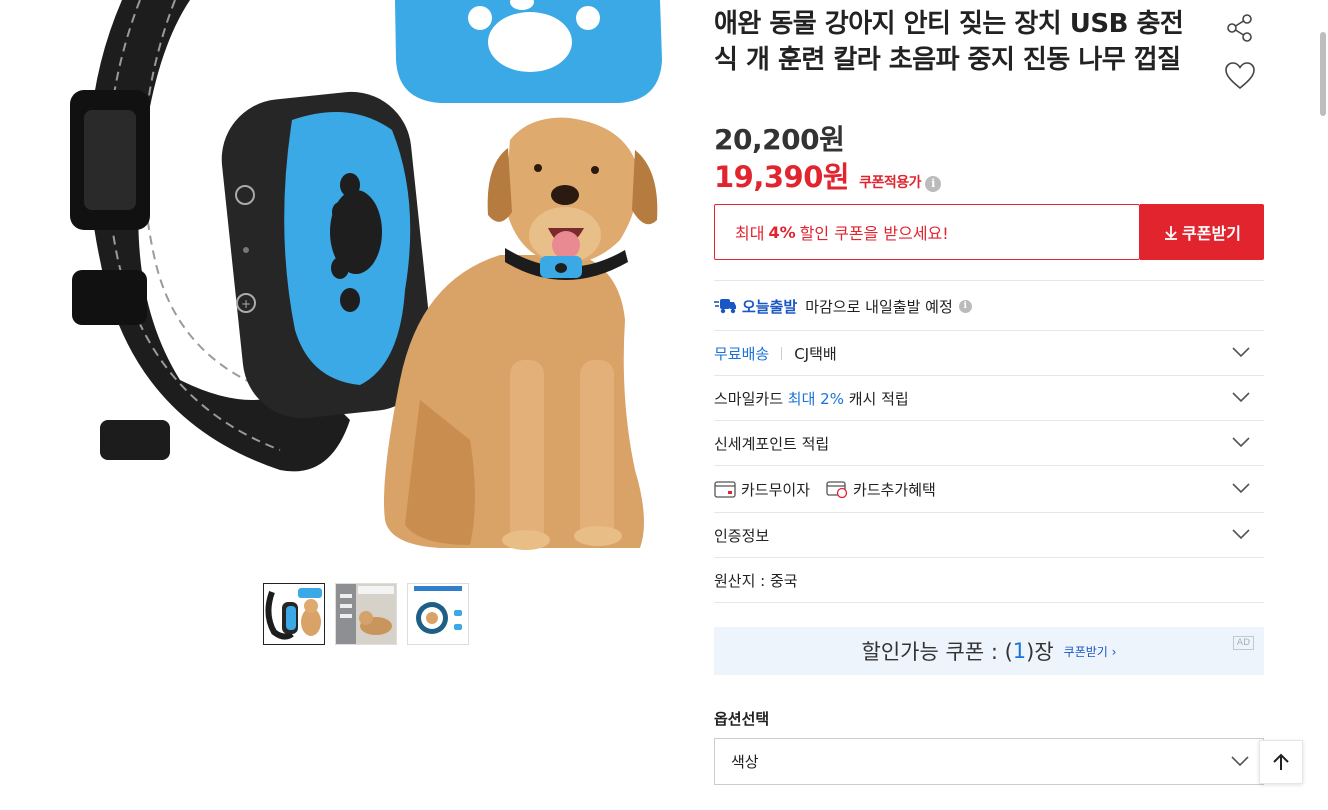 The width and height of the screenshot is (1328, 810). What do you see at coordinates (989, 443) in the screenshot?
I see `shinsegae-point-row: 신세계포인트 적립` at bounding box center [989, 443].